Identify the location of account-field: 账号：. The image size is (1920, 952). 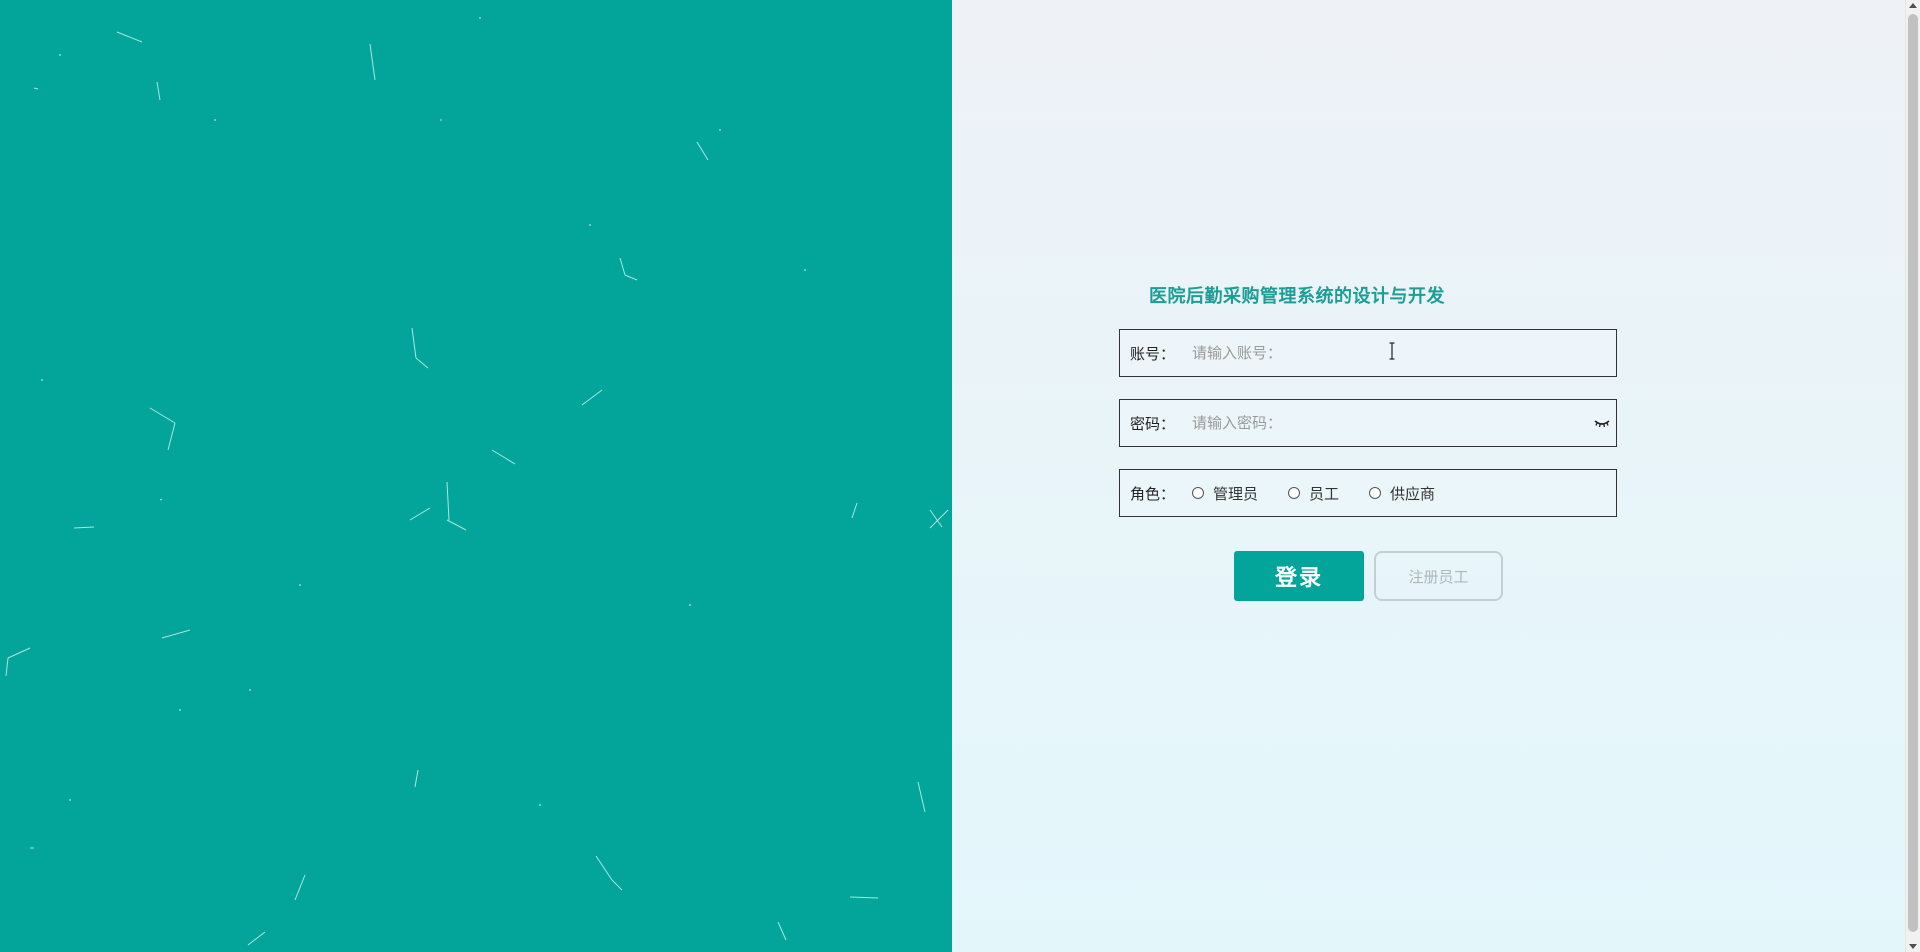
(1368, 353).